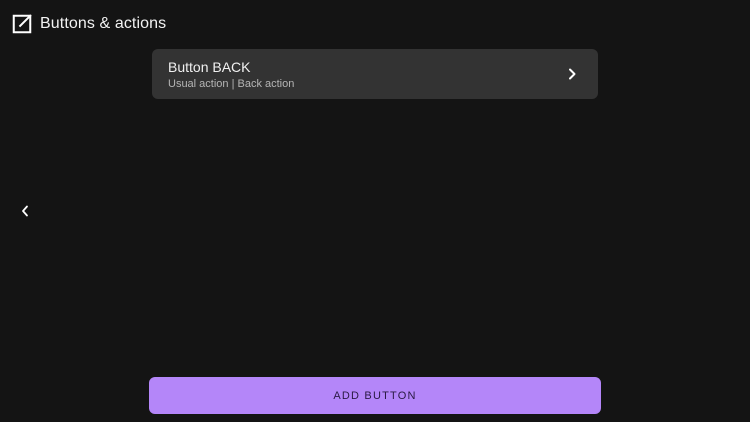  Describe the element at coordinates (375, 74) in the screenshot. I see `list-item-button-back: Button BACK Usual action | Back action` at that location.